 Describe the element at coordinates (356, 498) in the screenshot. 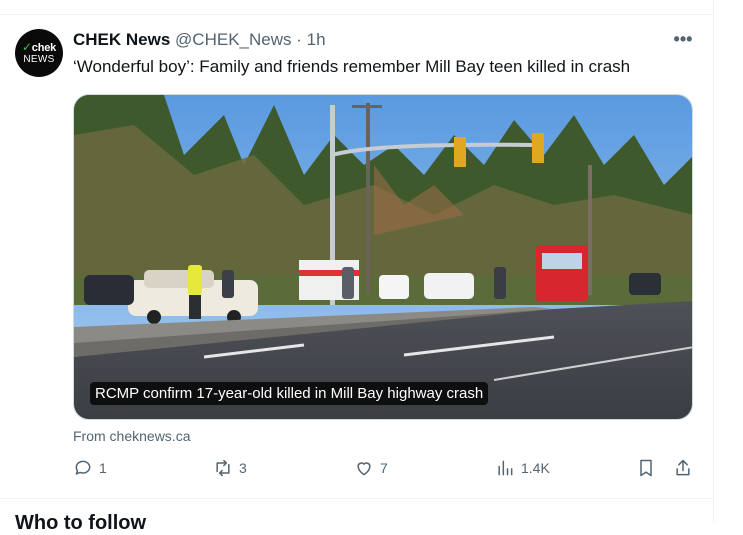

I see `bottom-divider` at that location.